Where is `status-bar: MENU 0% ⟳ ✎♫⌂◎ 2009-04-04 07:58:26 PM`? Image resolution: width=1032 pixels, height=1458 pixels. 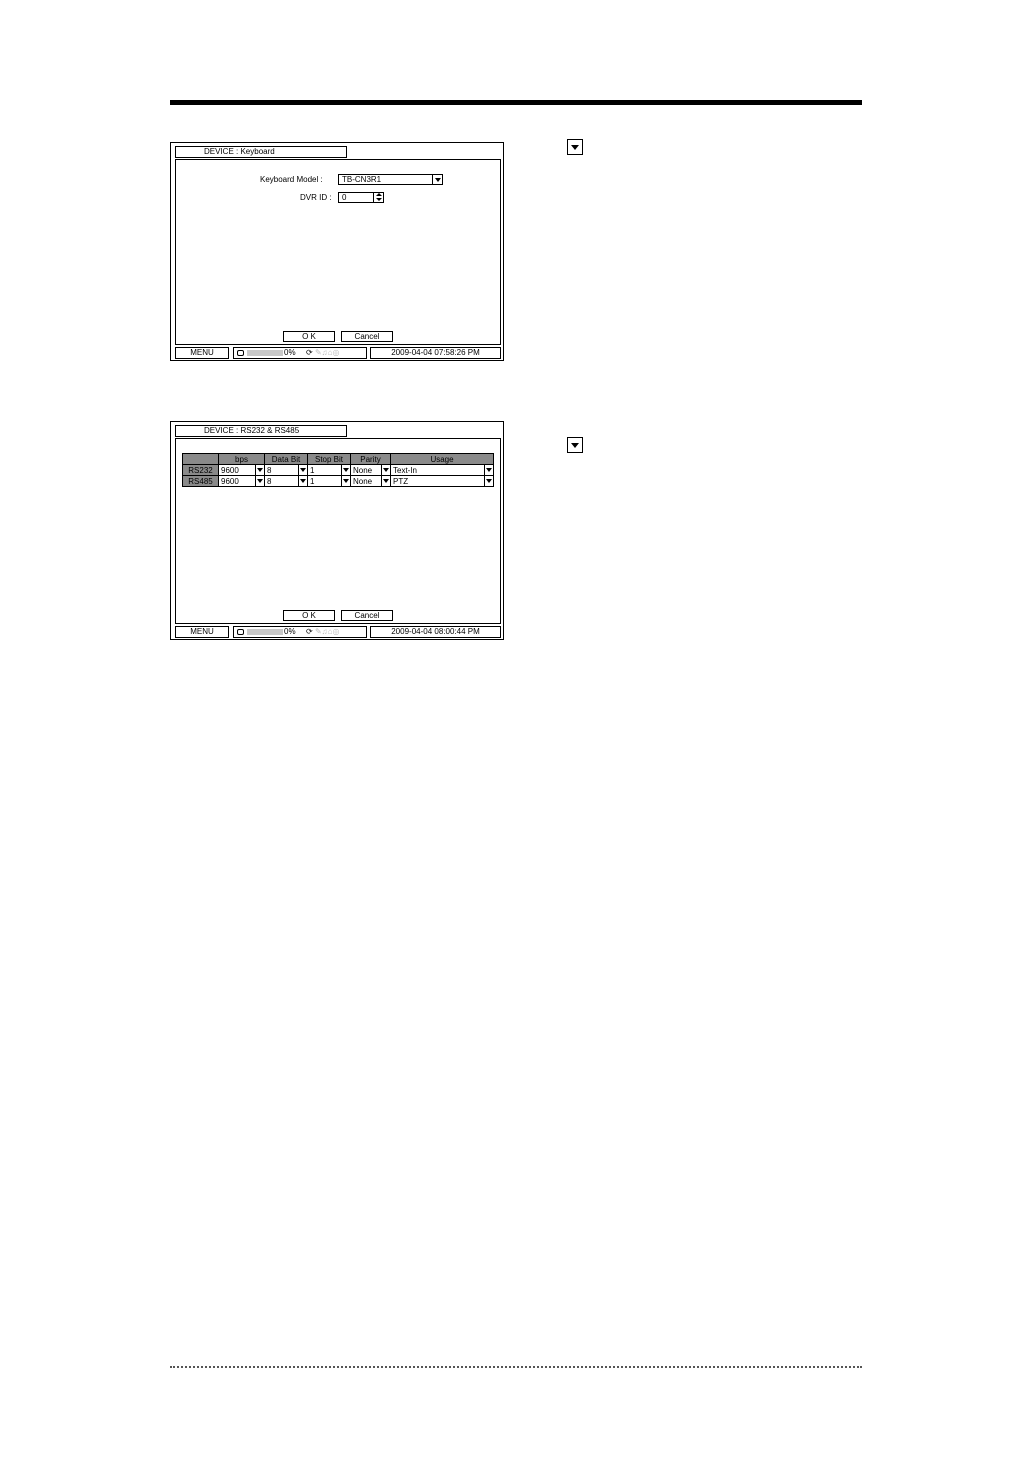
status-bar: MENU 0% ⟳ ✎♫⌂◎ 2009-04-04 07:58:26 PM is located at coordinates (338, 353).